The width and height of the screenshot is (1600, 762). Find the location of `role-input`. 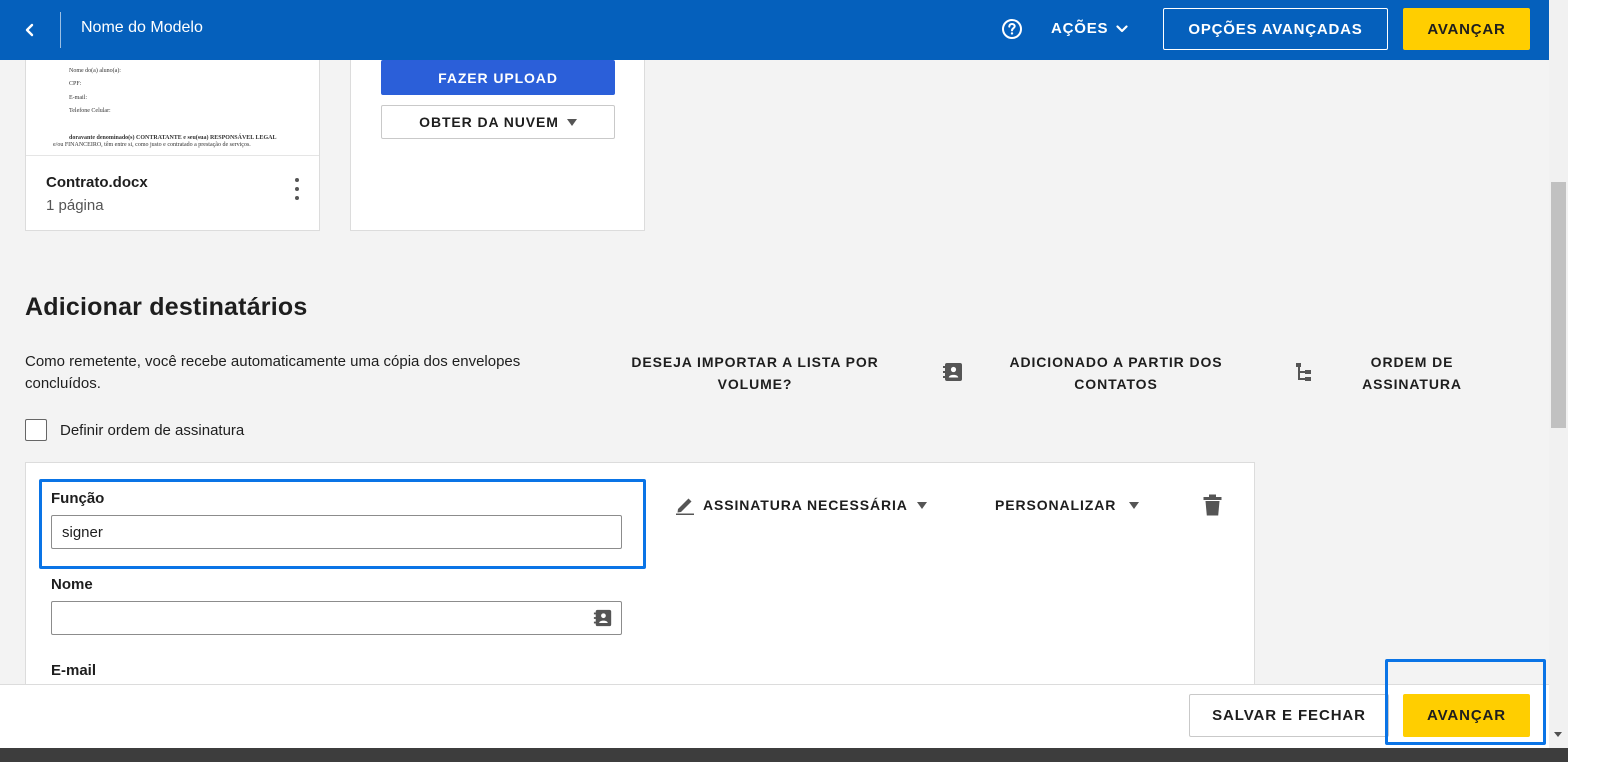

role-input is located at coordinates (336, 532).